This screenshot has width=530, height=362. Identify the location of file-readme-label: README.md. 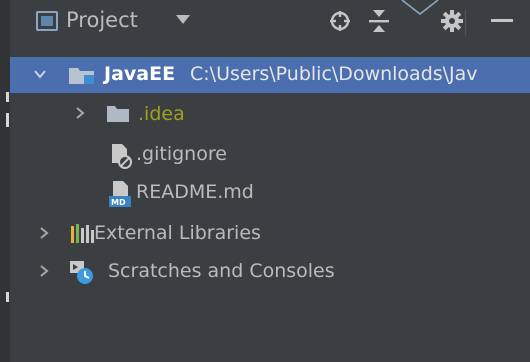
(195, 192).